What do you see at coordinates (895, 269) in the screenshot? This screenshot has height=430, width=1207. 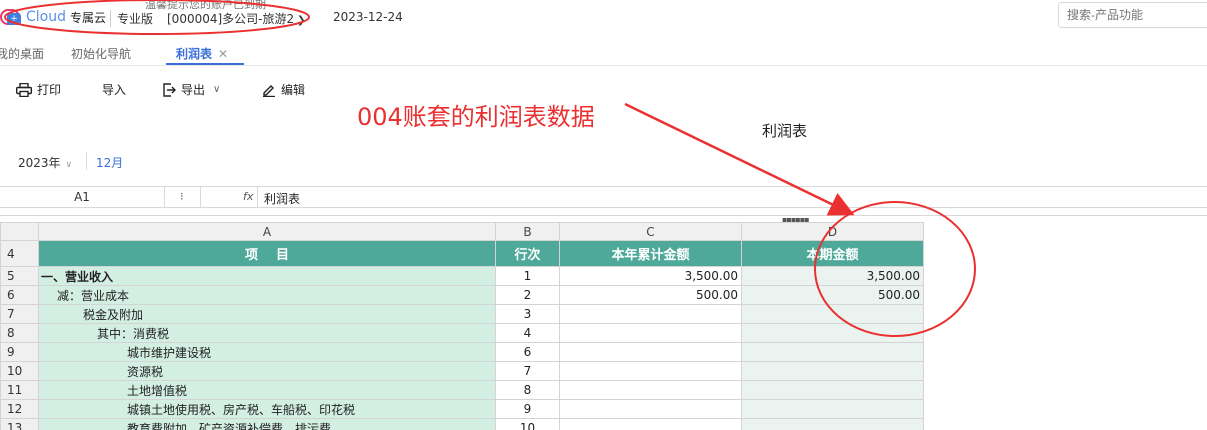 I see `annotation-ellipse-amount` at bounding box center [895, 269].